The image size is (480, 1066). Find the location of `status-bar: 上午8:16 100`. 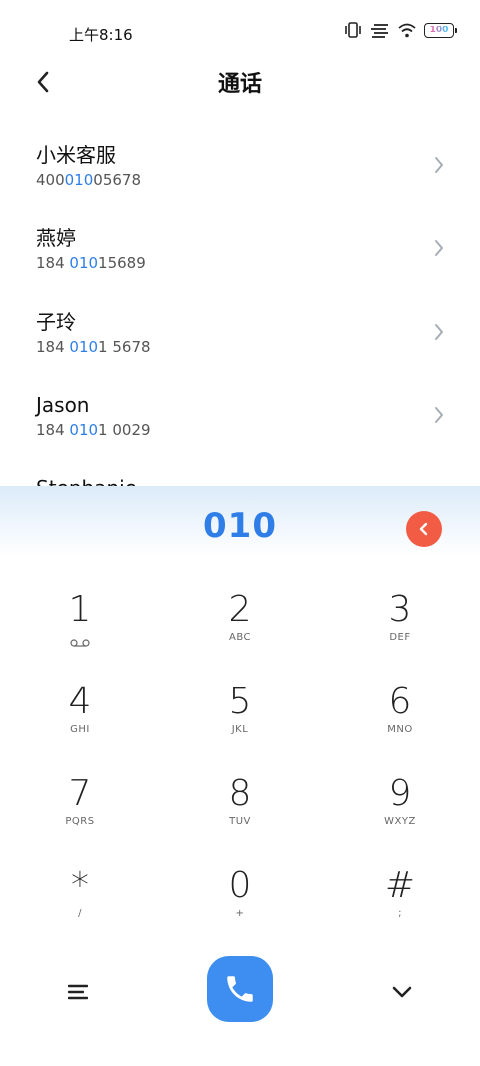

status-bar: 上午8:16 100 is located at coordinates (240, 33).